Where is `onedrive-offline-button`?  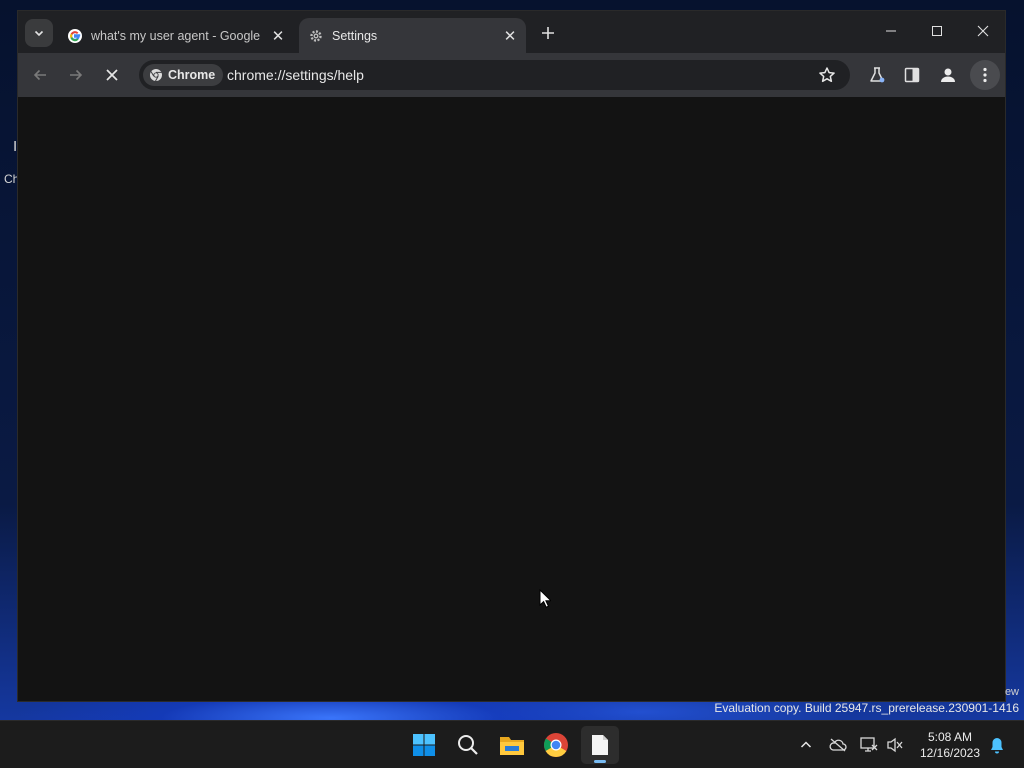
onedrive-offline-button is located at coordinates (838, 745).